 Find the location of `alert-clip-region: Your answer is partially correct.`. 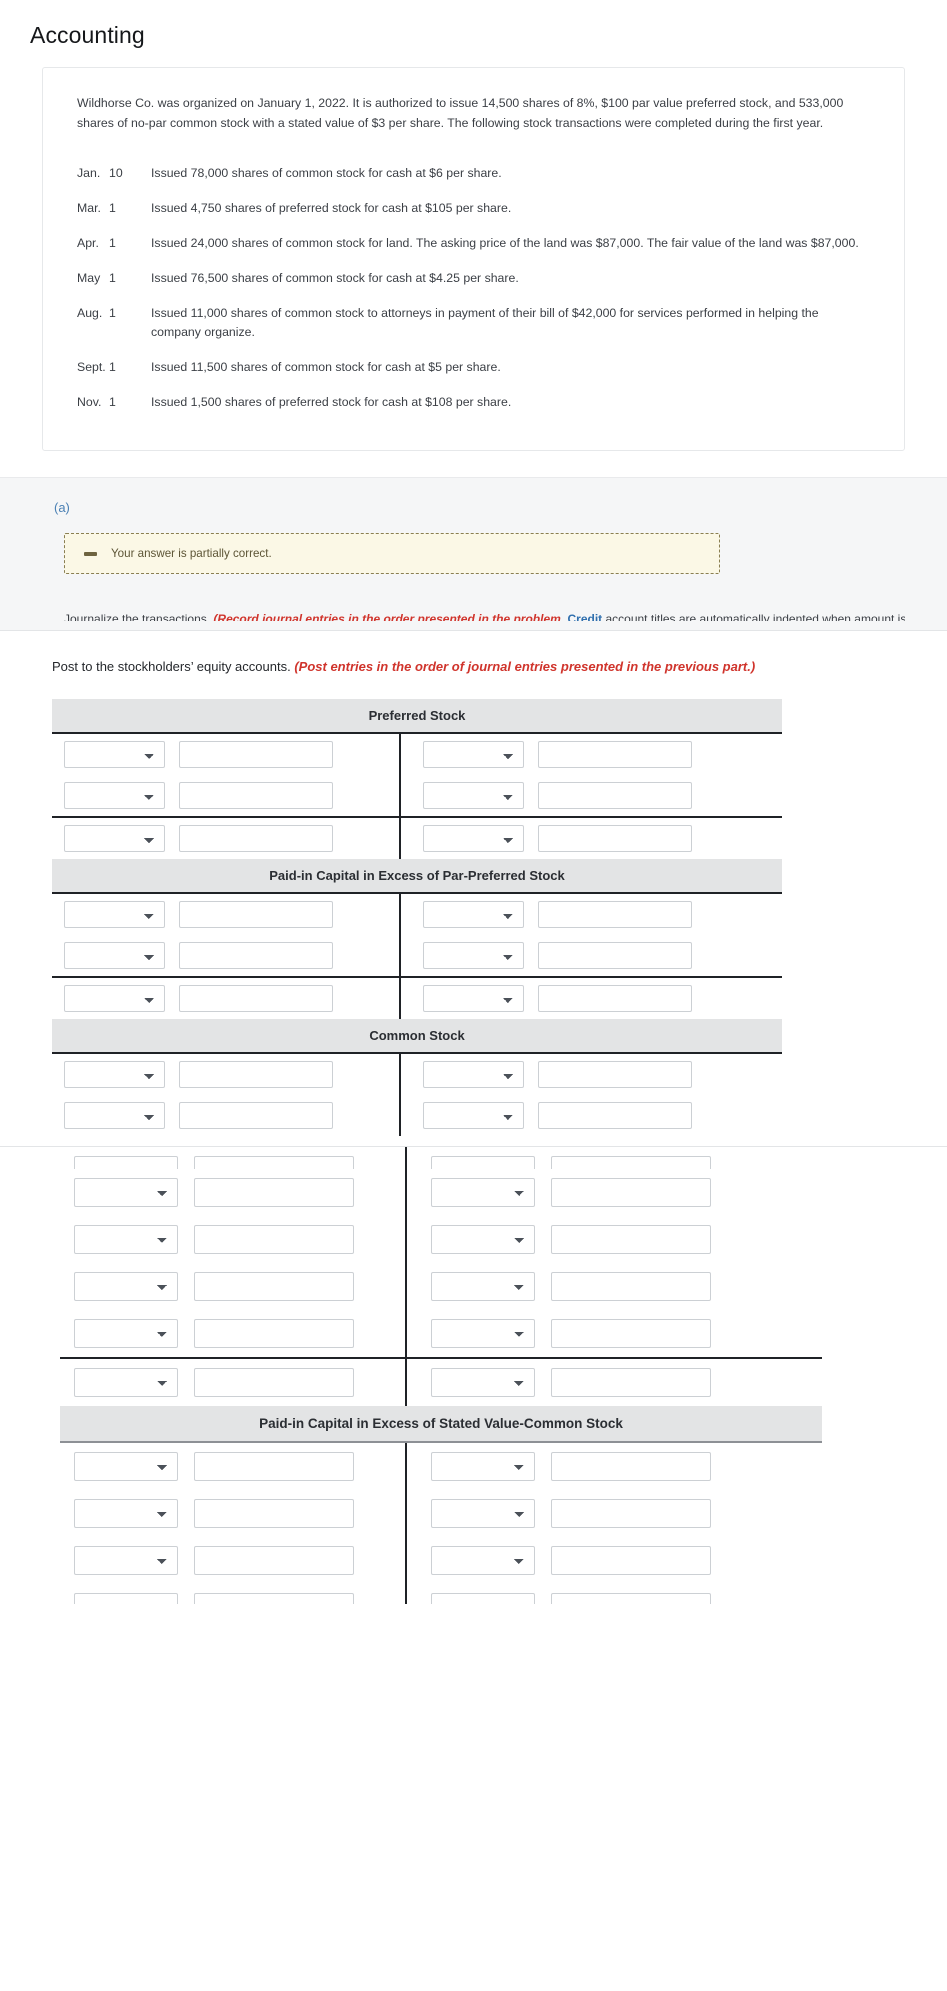

alert-clip-region: Your answer is partially correct. is located at coordinates (473, 570).